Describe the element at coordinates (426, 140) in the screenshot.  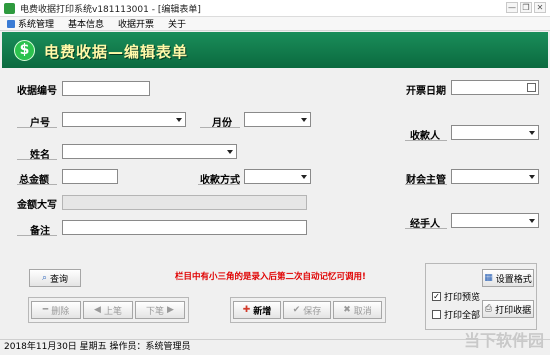
I see `payee-underline` at that location.